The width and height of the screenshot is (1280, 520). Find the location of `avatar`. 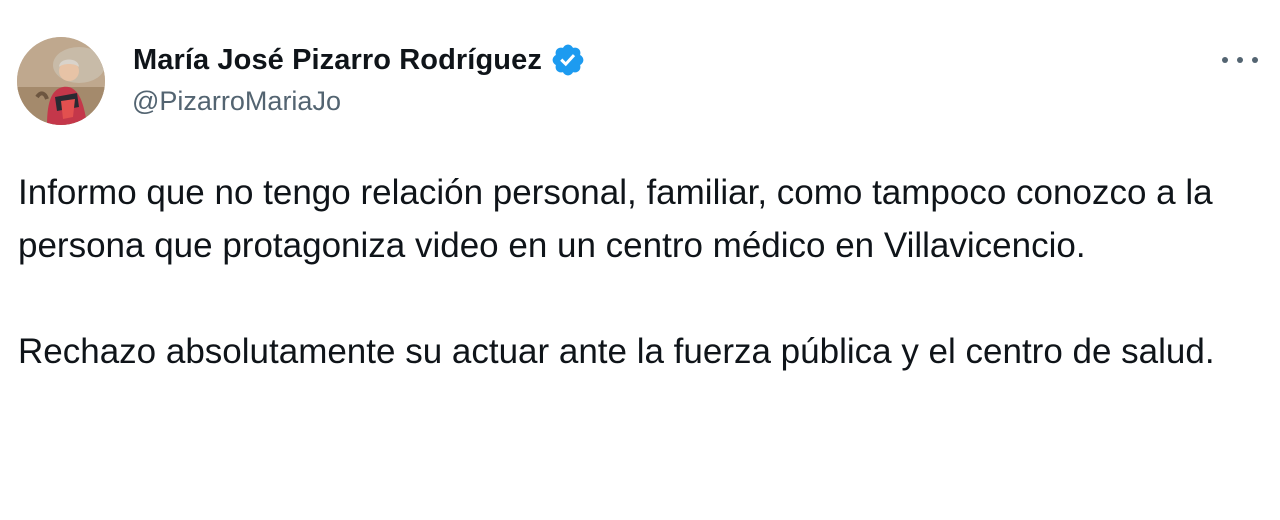

avatar is located at coordinates (61, 81).